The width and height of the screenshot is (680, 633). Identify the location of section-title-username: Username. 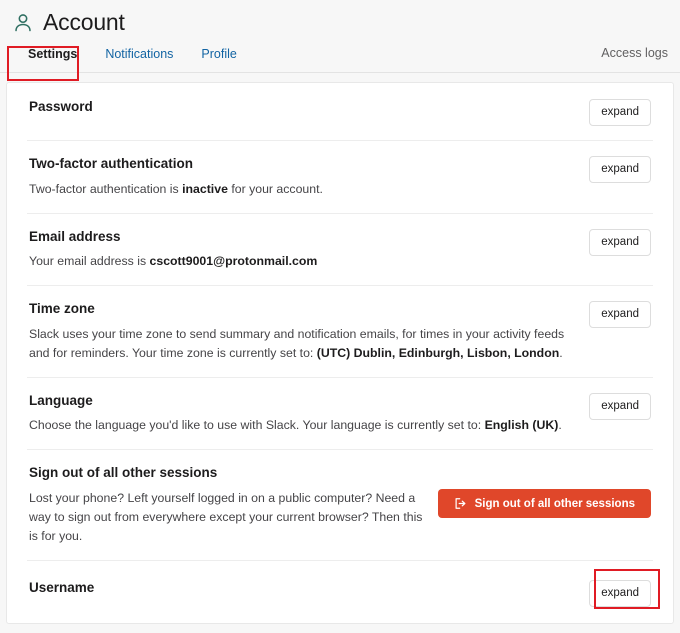
(62, 588).